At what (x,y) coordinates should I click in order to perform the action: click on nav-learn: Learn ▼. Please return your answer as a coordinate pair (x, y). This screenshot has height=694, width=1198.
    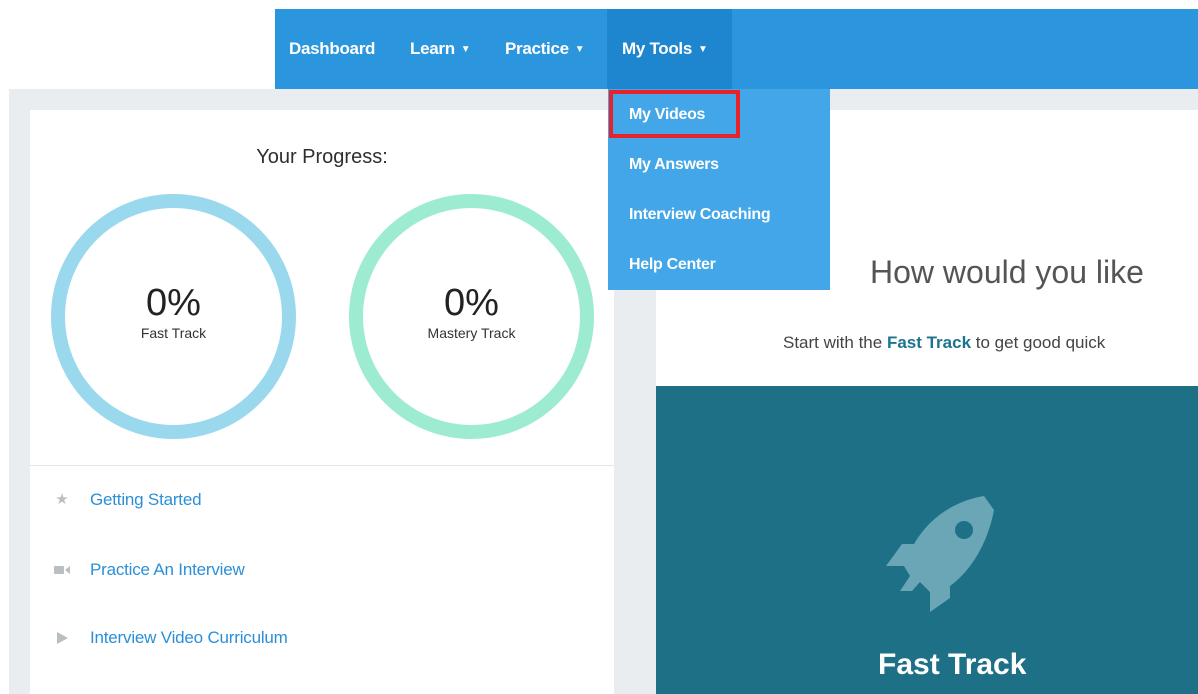
    Looking at the image, I should click on (440, 49).